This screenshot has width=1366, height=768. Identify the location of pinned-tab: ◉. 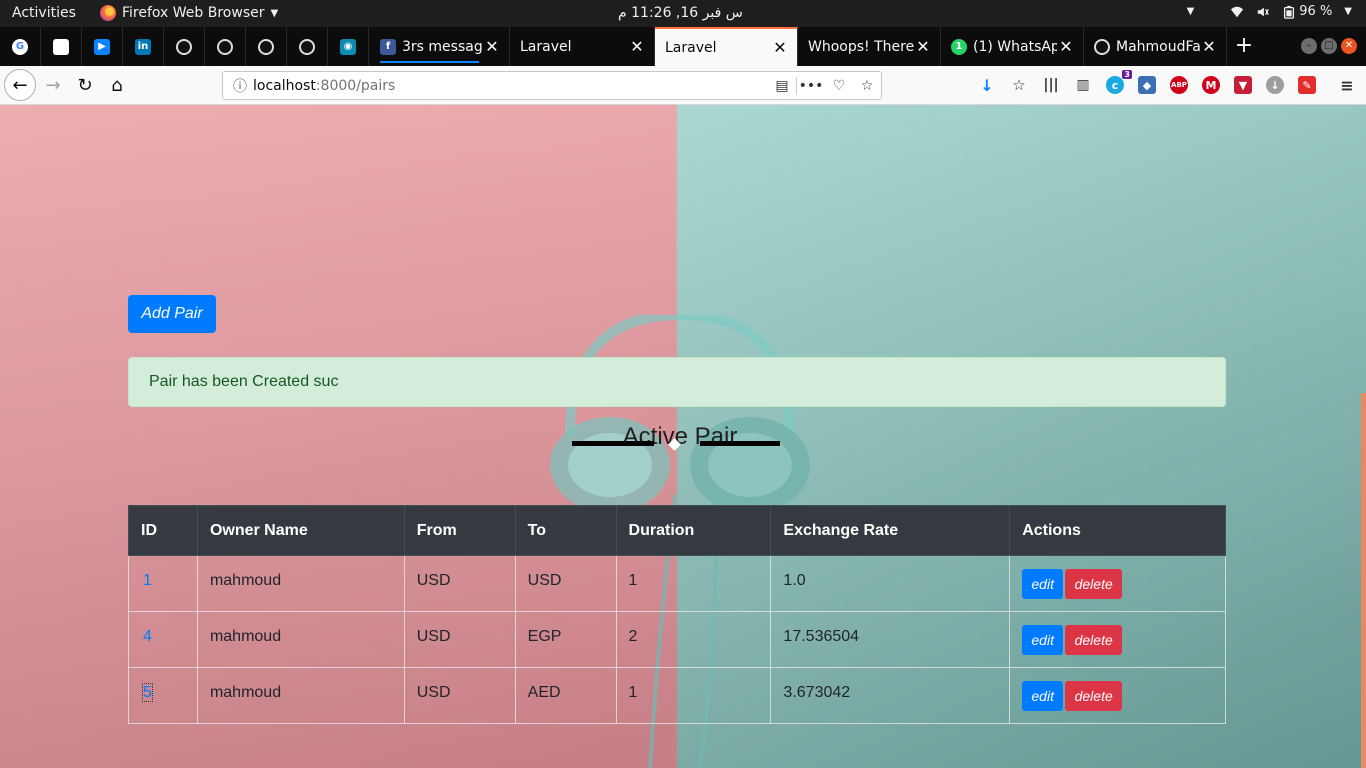
(348, 46).